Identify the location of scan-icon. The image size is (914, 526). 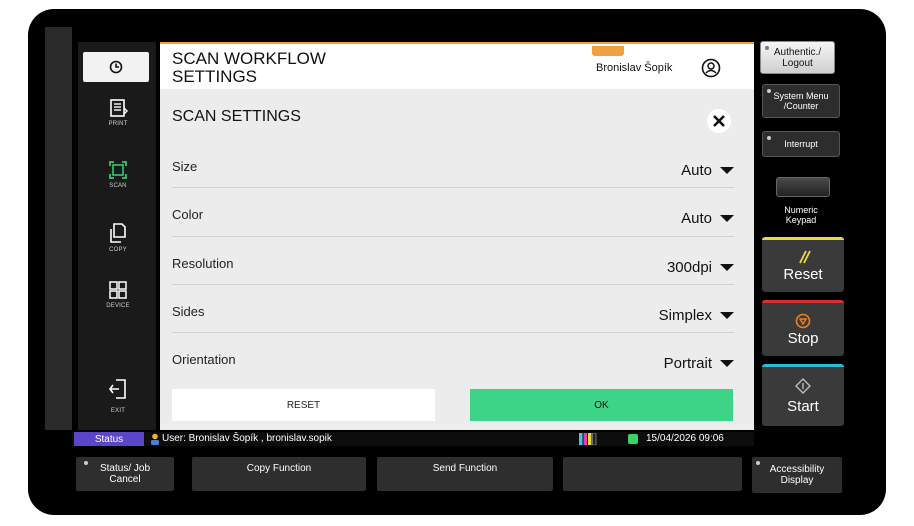
(118, 170).